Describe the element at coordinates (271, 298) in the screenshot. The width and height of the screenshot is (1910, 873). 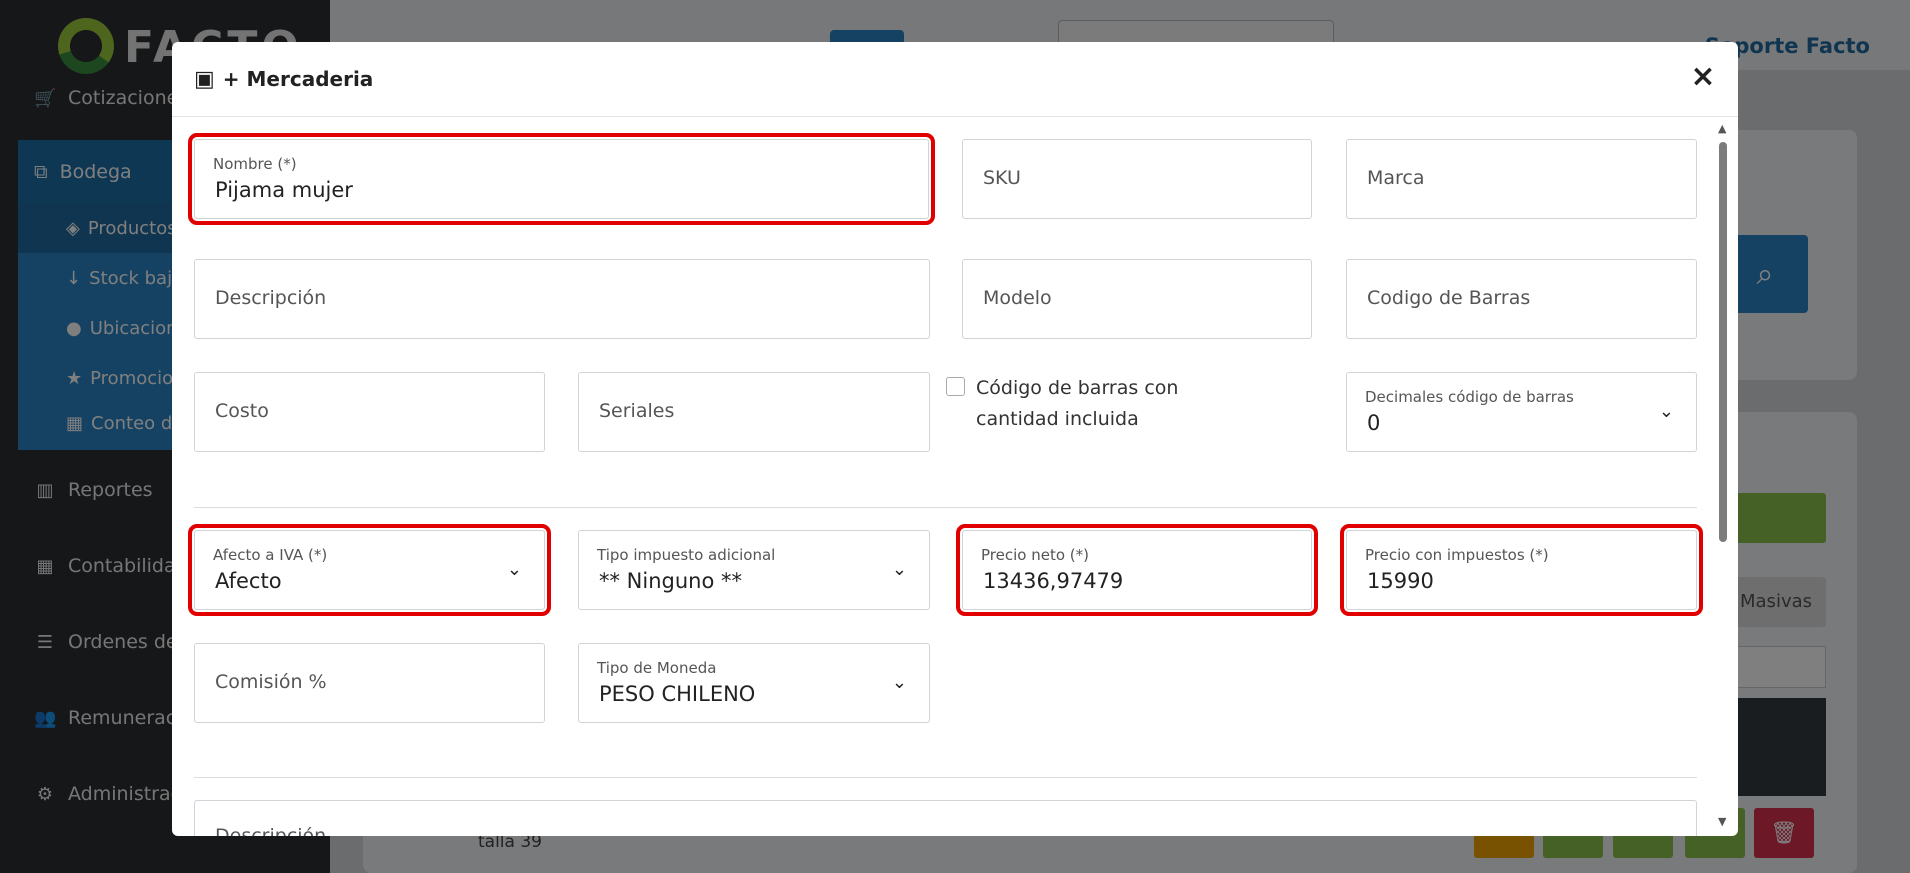
I see `descripcion-placeholder: Descripción` at that location.